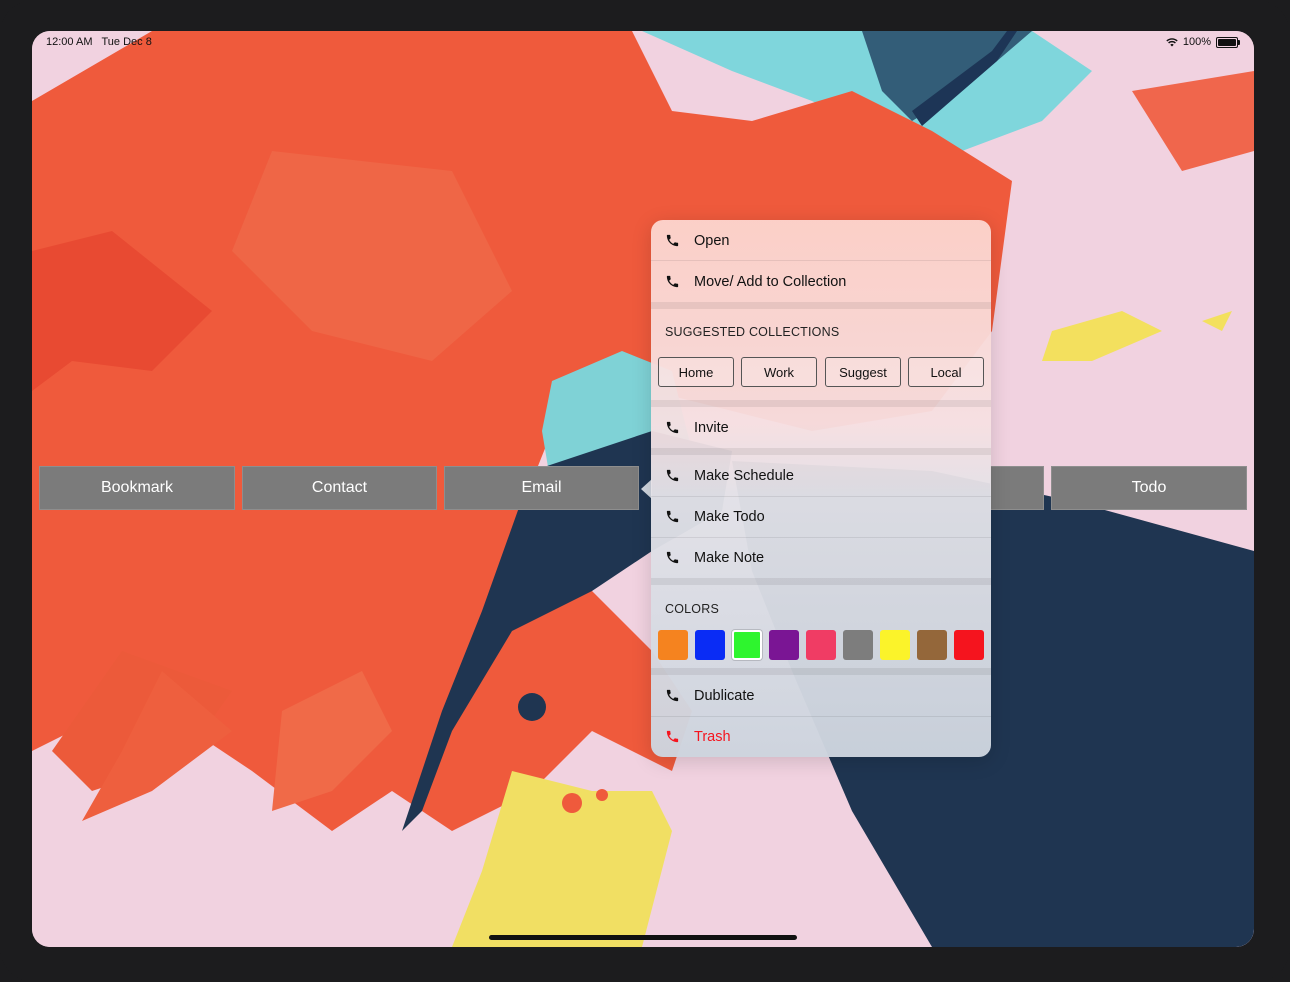  Describe the element at coordinates (643, 42) in the screenshot. I see `status-bar: 12:00 AM Tue Dec 8 100%` at that location.